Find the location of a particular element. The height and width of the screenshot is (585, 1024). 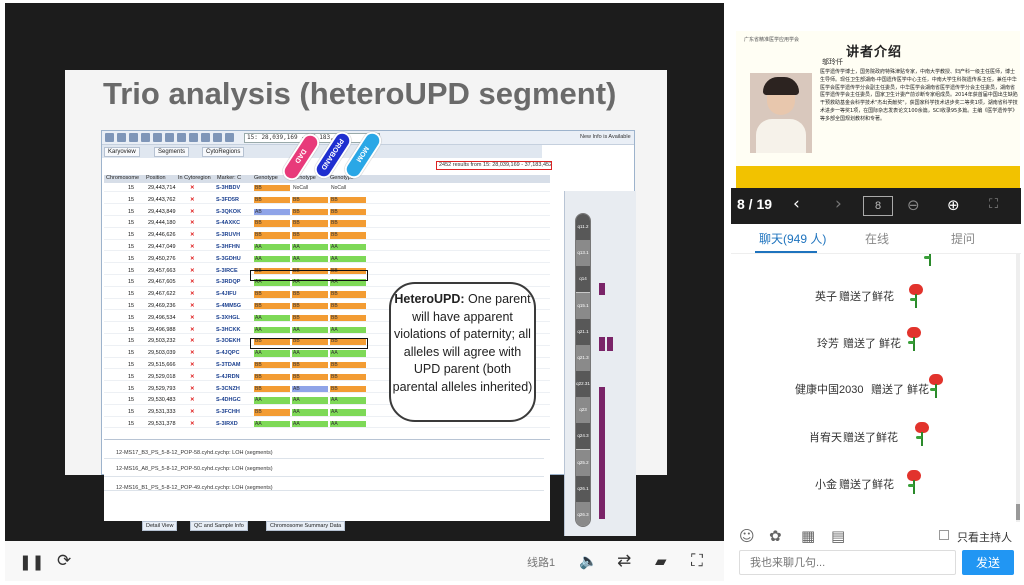

tab-detail-view: Detail View is located at coordinates (160, 526).